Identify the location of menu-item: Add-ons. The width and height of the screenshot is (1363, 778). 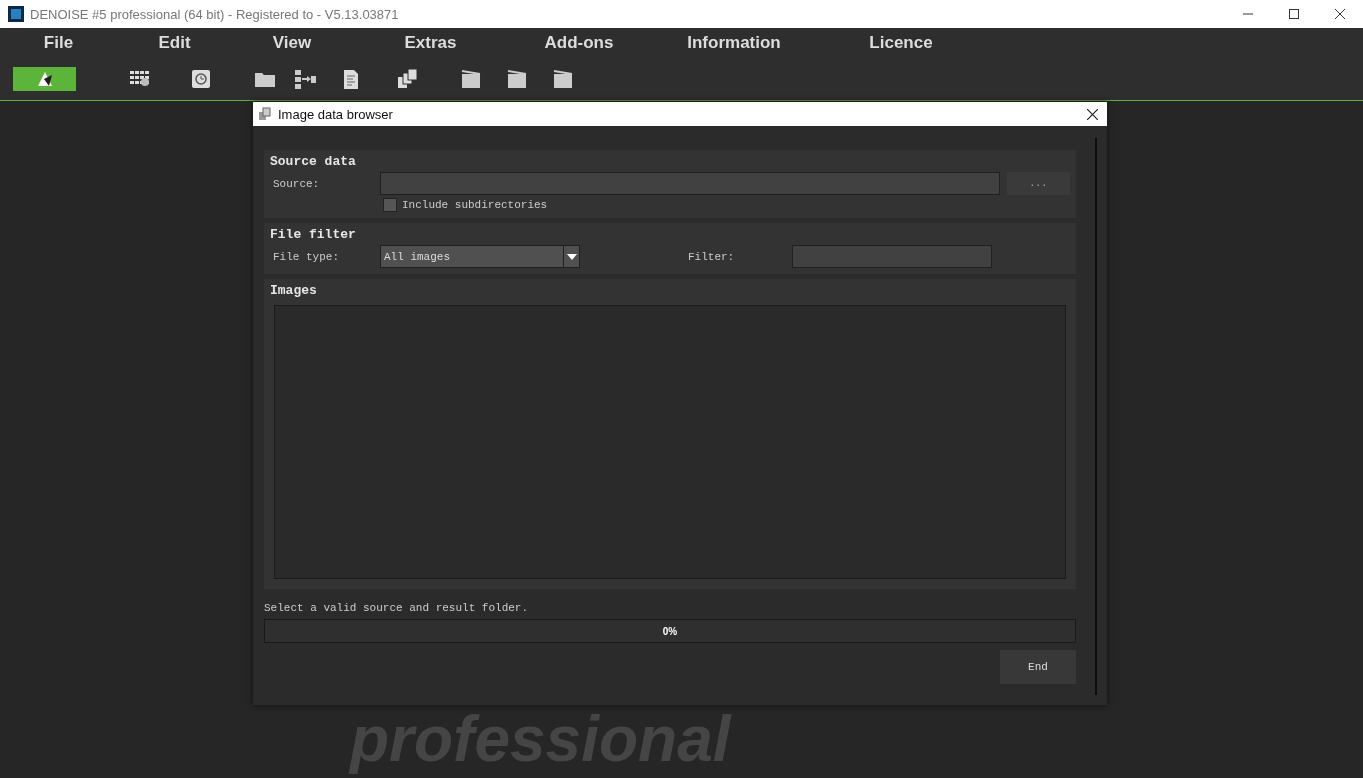
(579, 43).